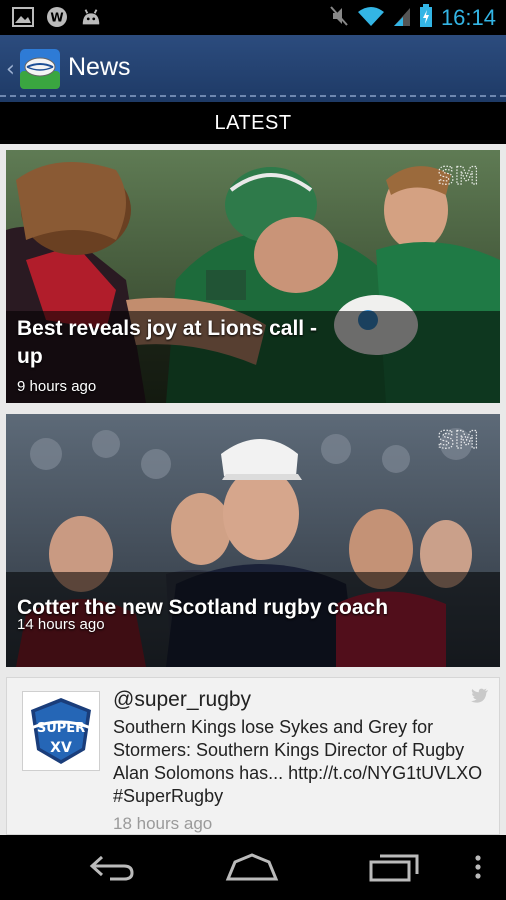  What do you see at coordinates (61, 624) in the screenshot?
I see `article-age: 14 hours ago` at bounding box center [61, 624].